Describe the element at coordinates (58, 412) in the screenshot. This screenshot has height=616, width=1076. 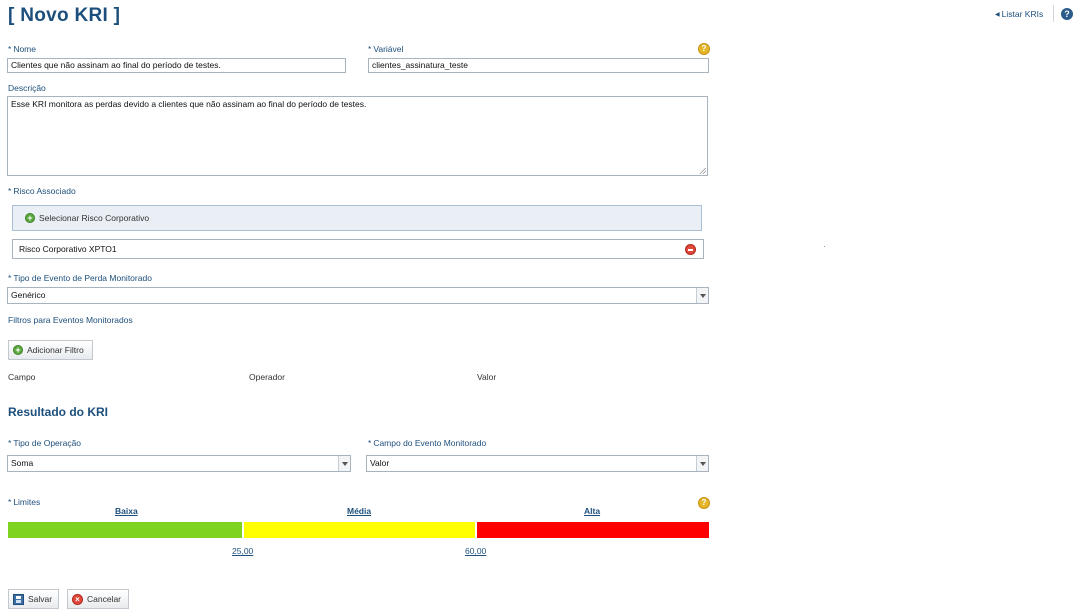
I see `resultado-section-title: Resultado do KRI` at that location.